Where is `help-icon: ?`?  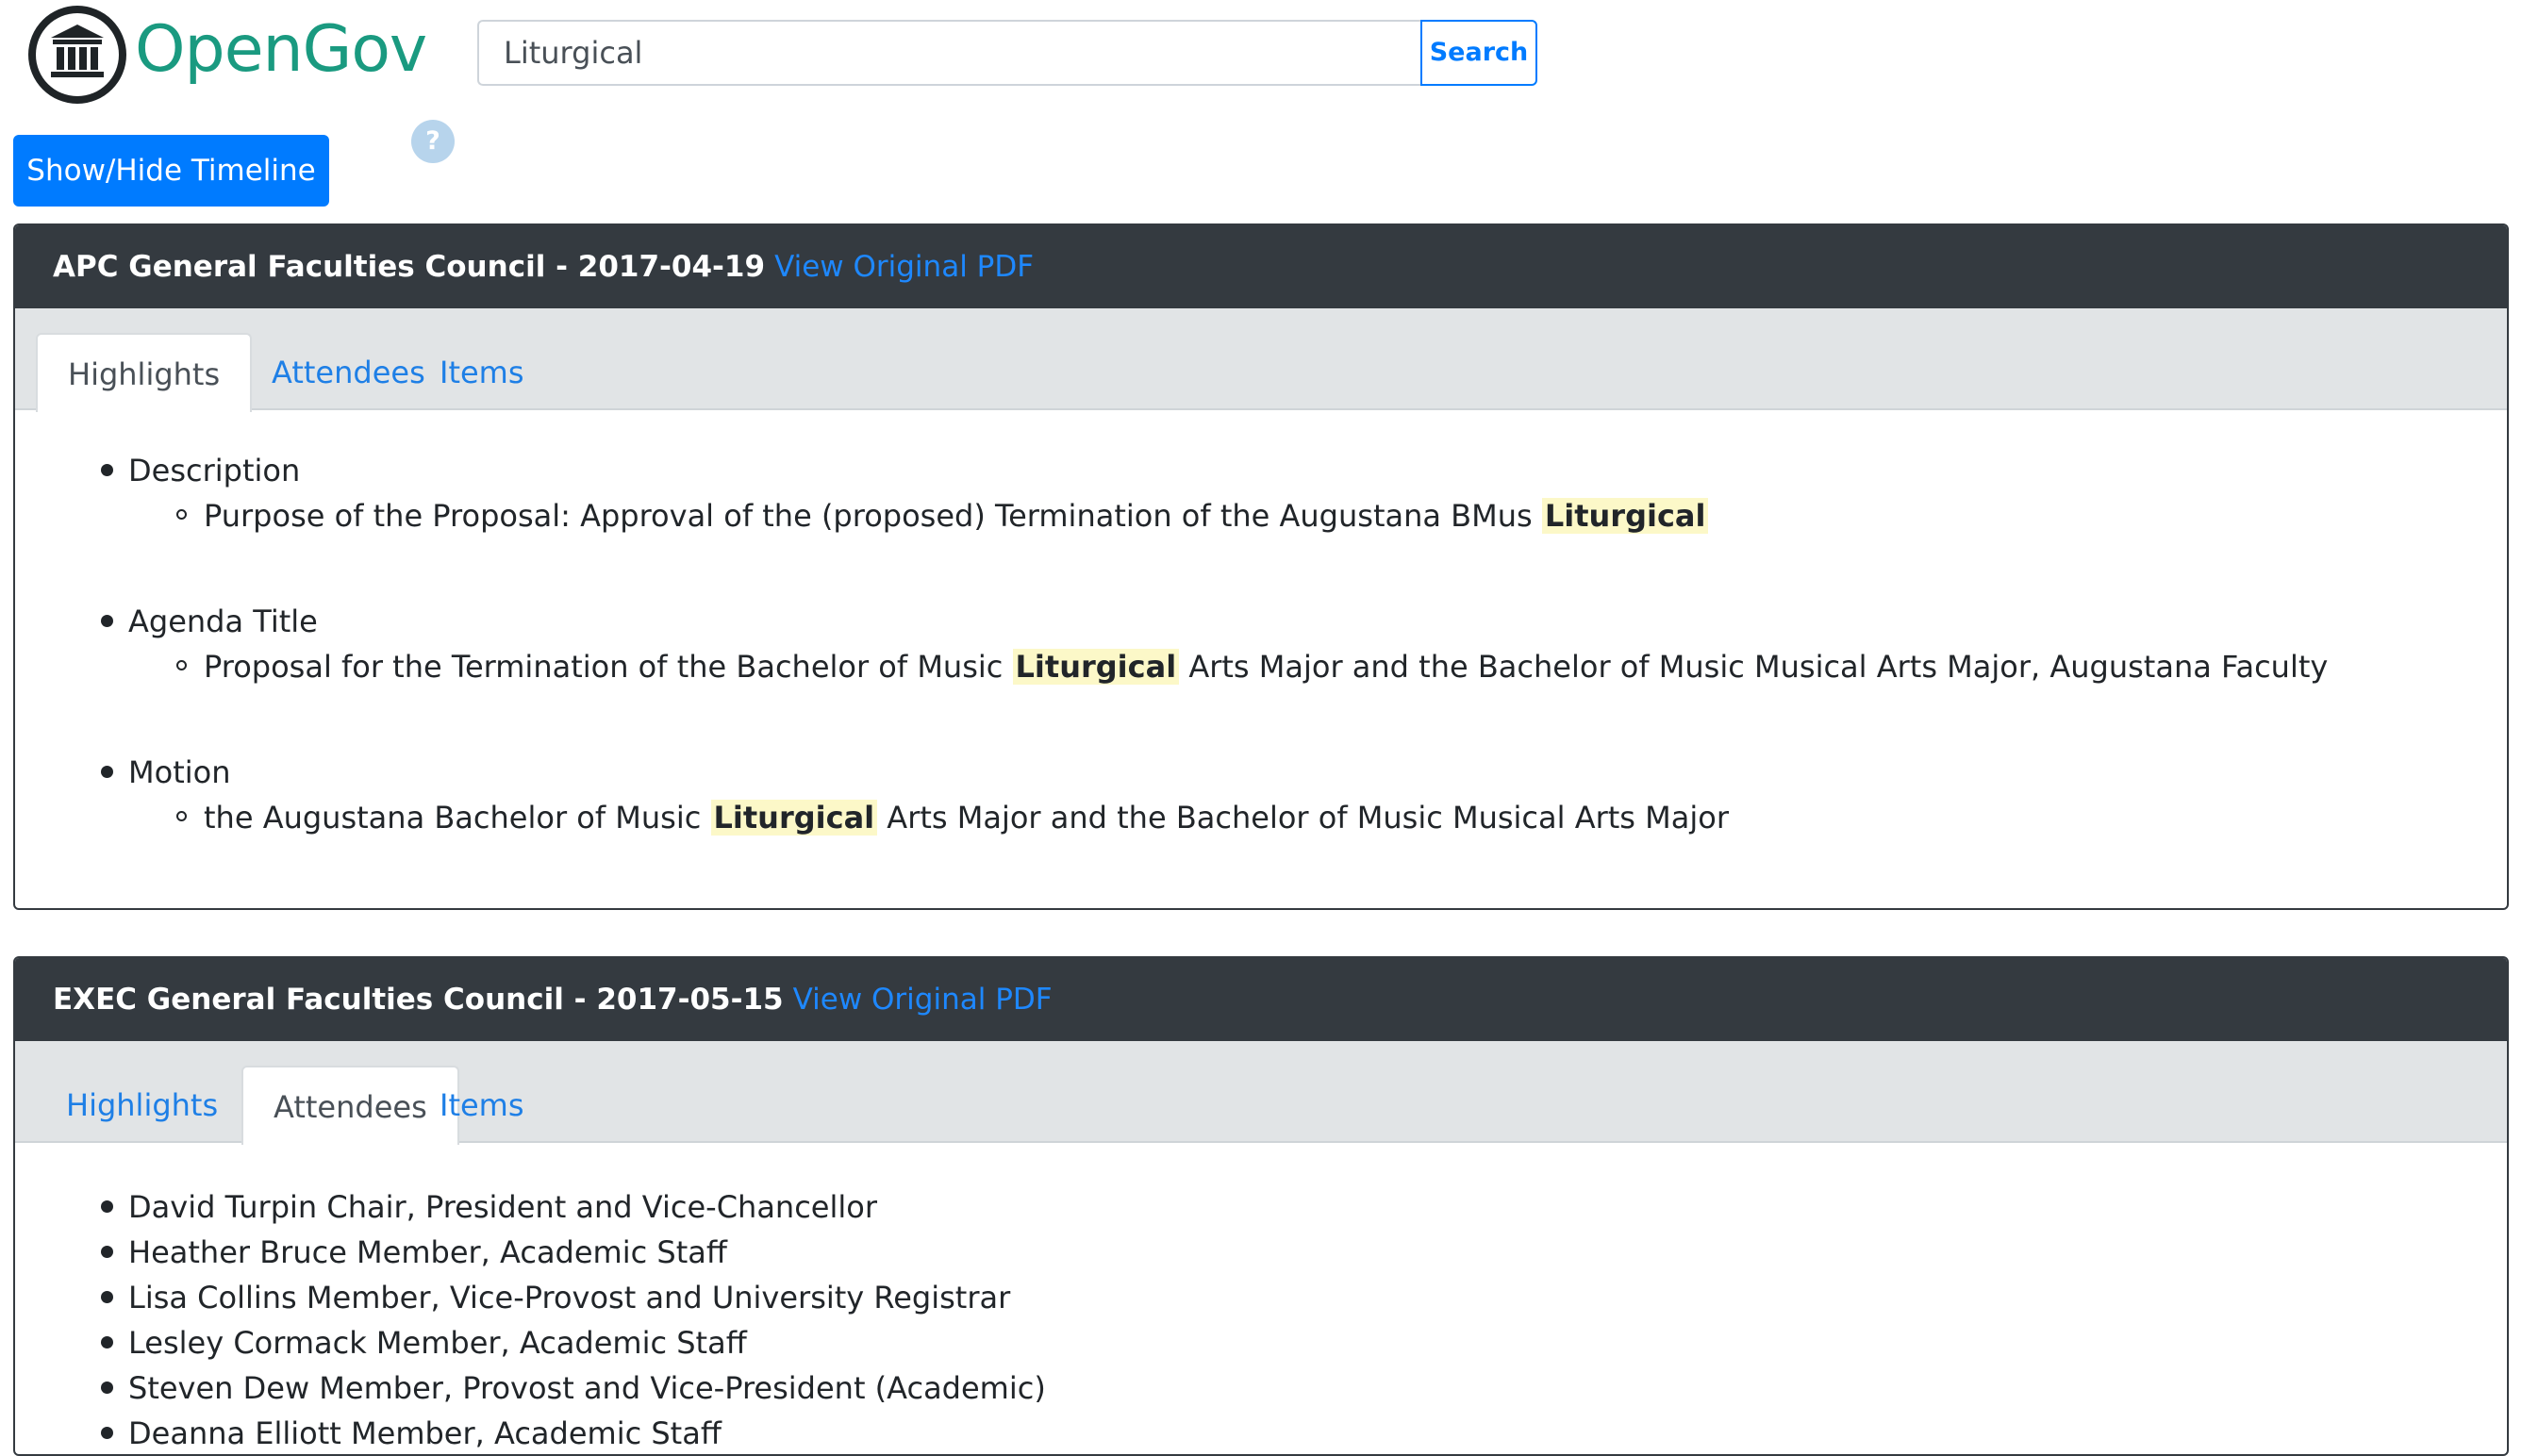
help-icon: ? is located at coordinates (433, 141).